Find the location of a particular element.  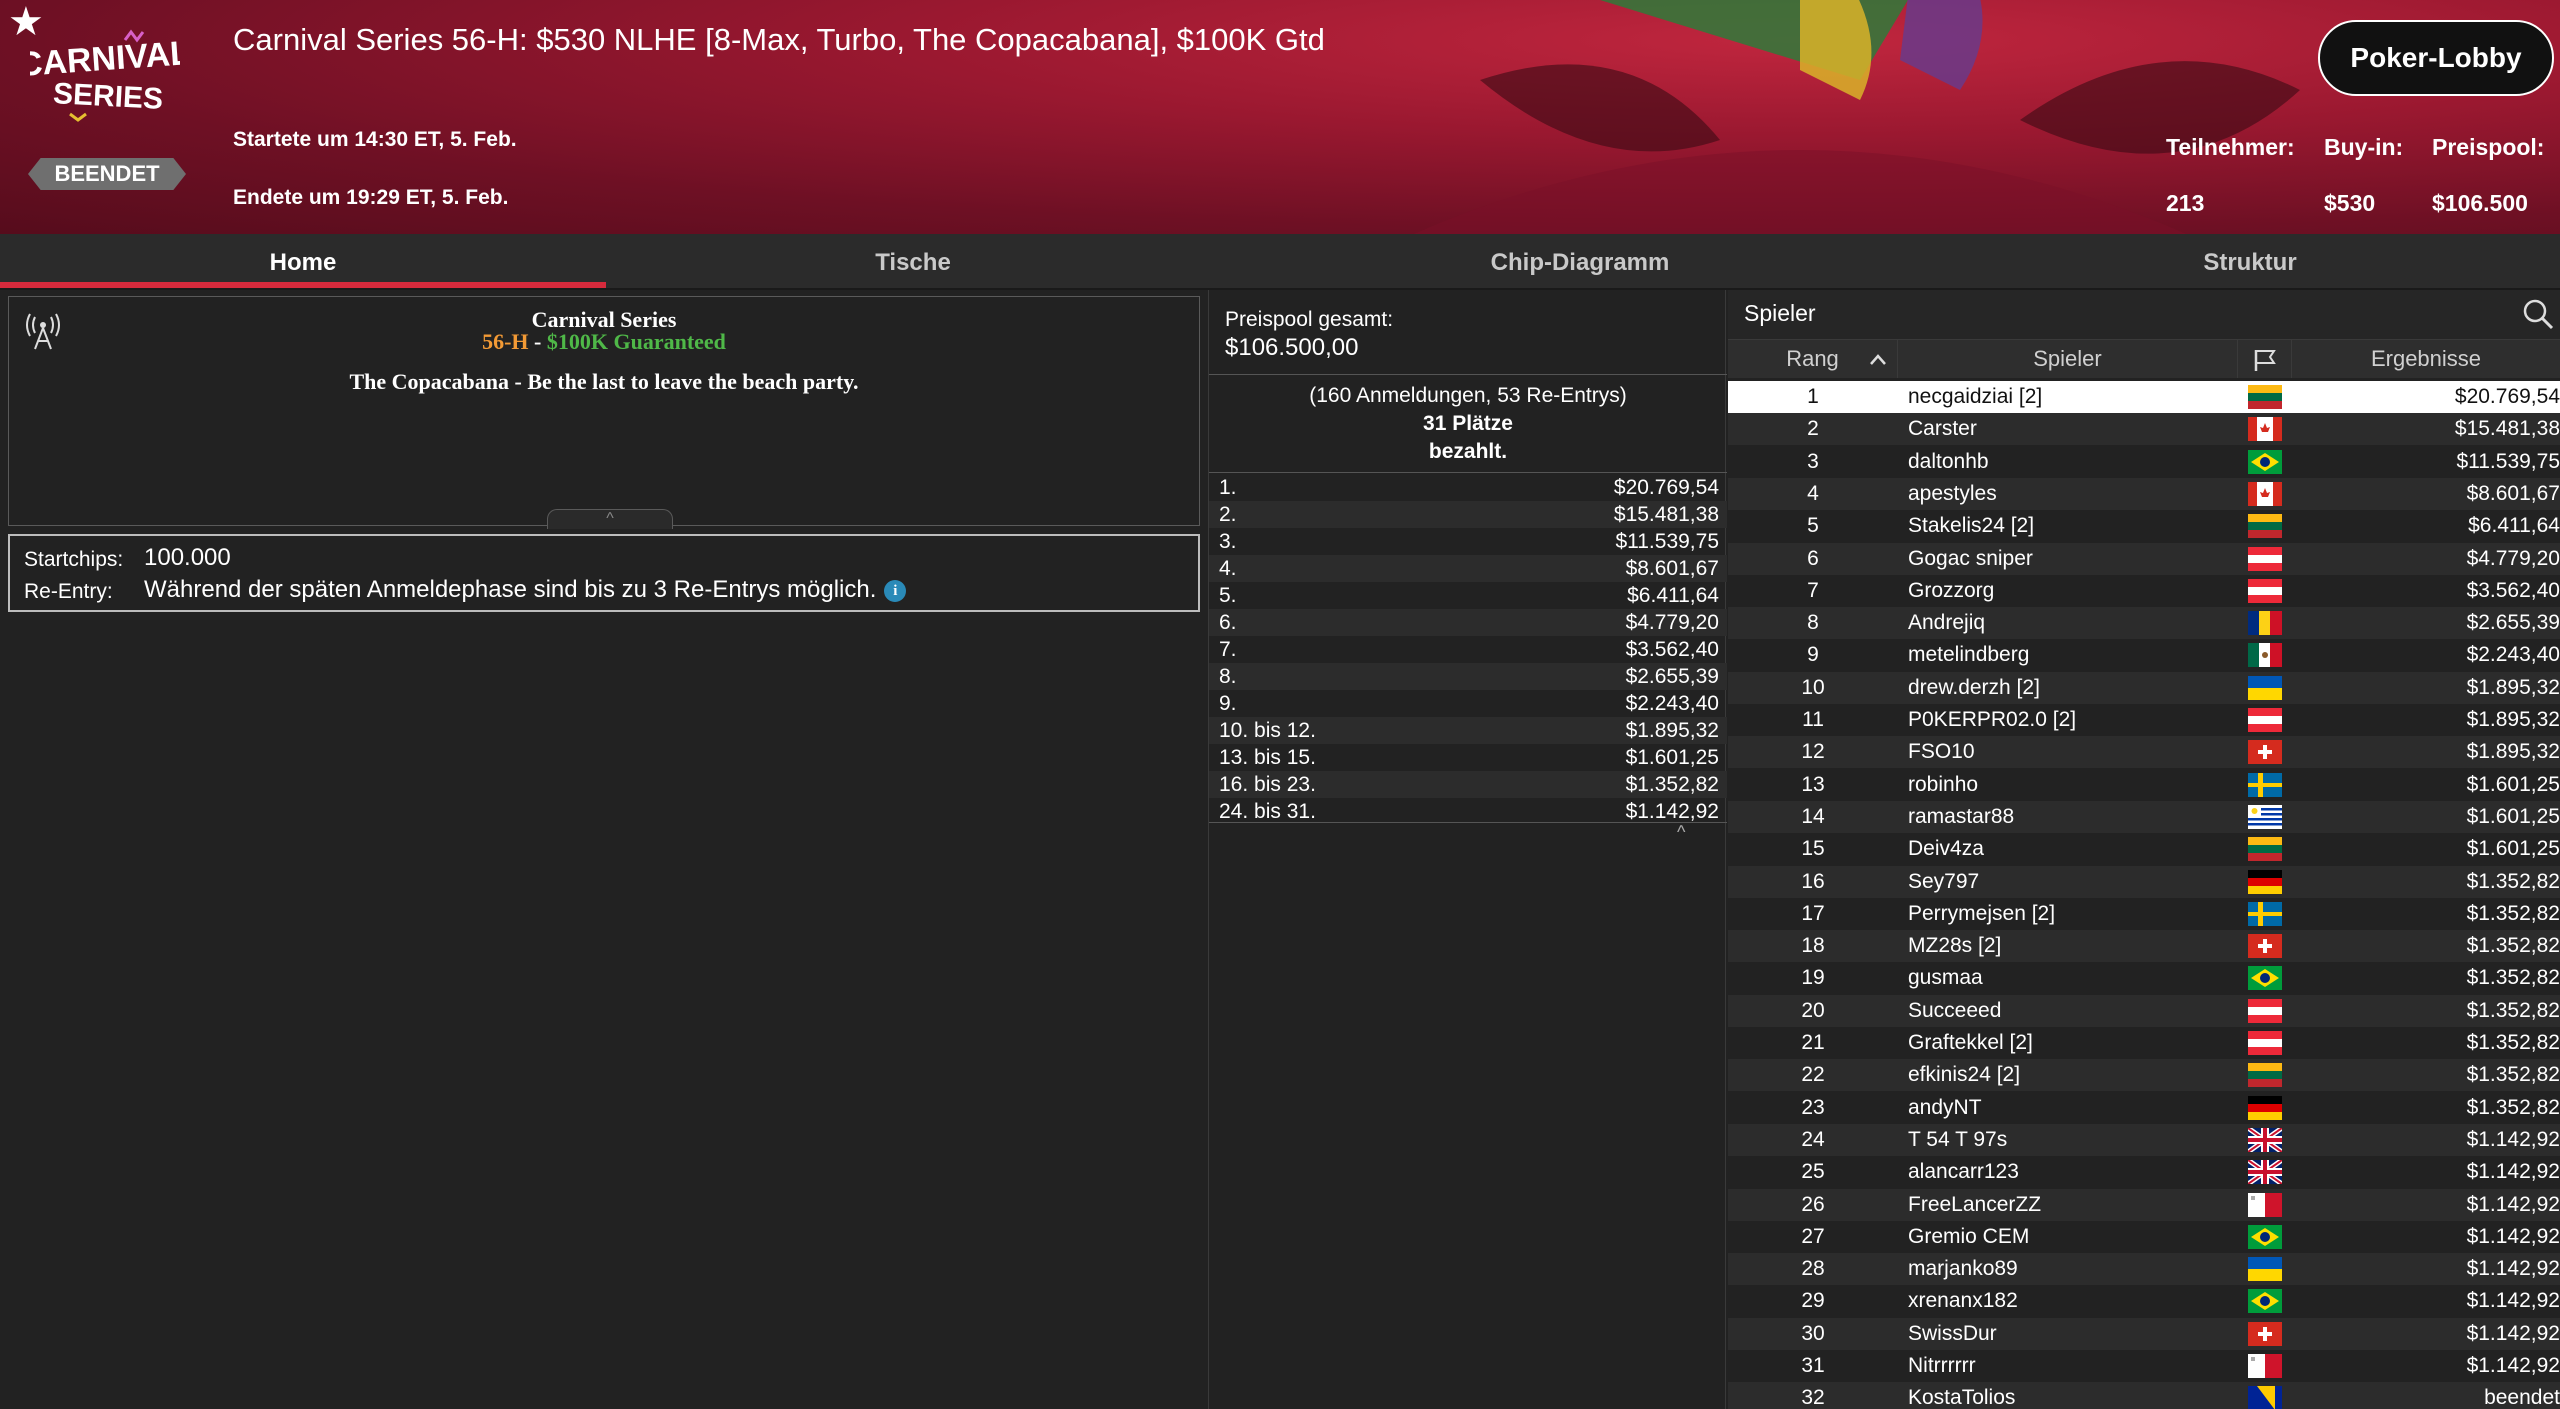

player-row: 17 Perrymejsen [2] $1.352,82 is located at coordinates (2144, 914).